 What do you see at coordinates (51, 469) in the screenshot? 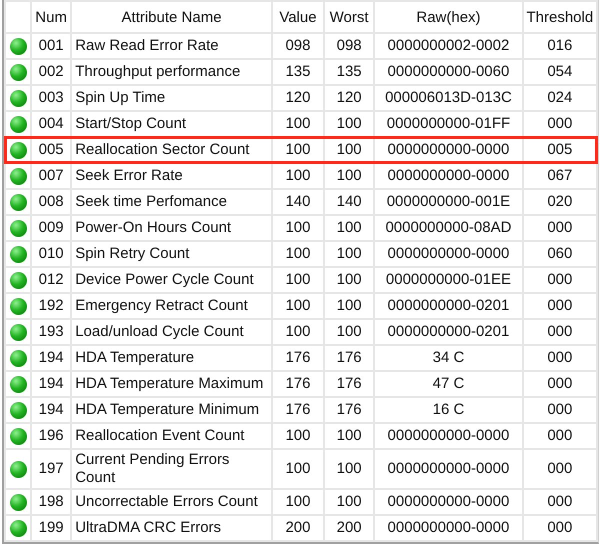
I see `table-cell: 197` at bounding box center [51, 469].